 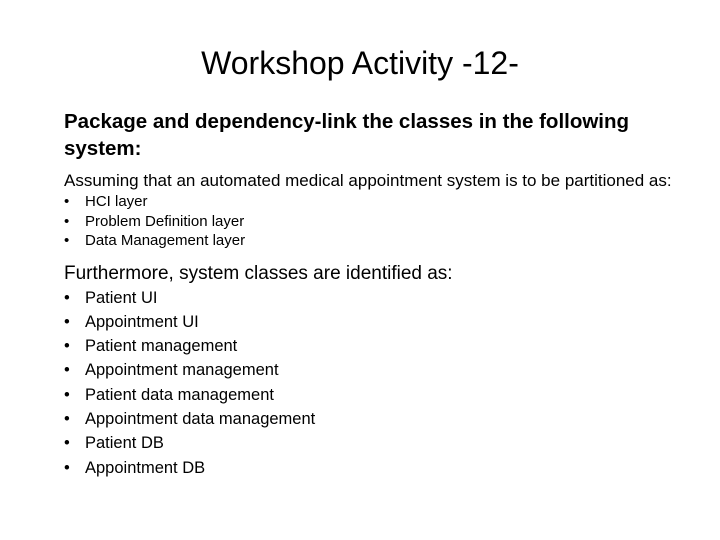 I want to click on list-item: • HCI layer, so click(x=384, y=202).